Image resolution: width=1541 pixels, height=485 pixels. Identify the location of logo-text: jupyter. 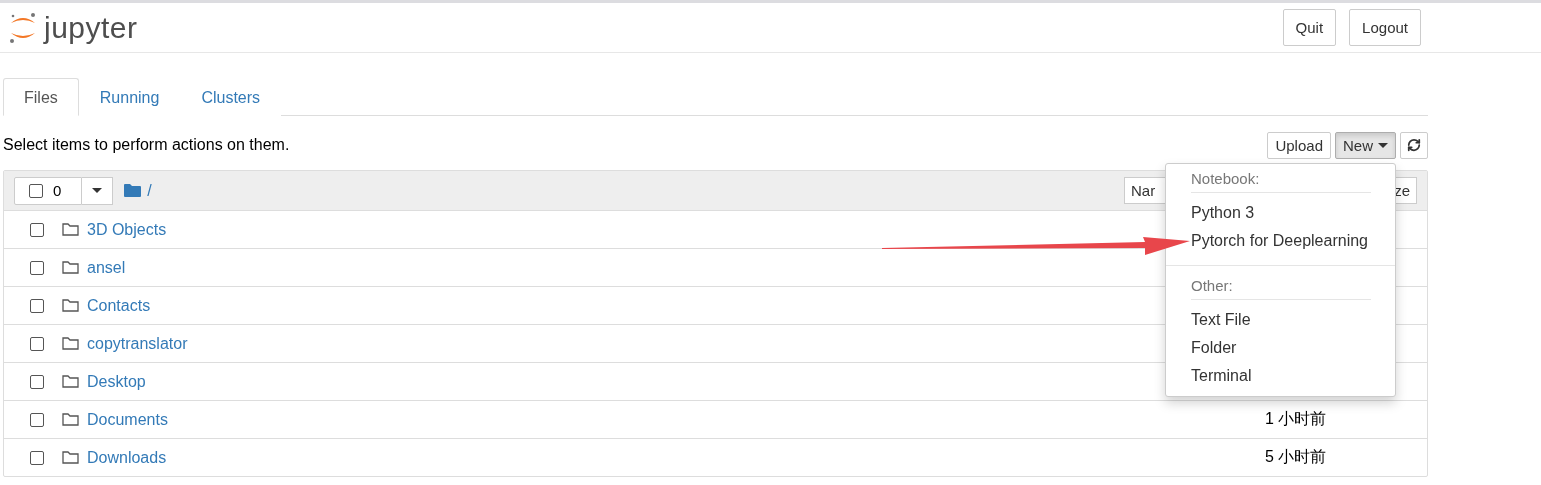
(91, 27).